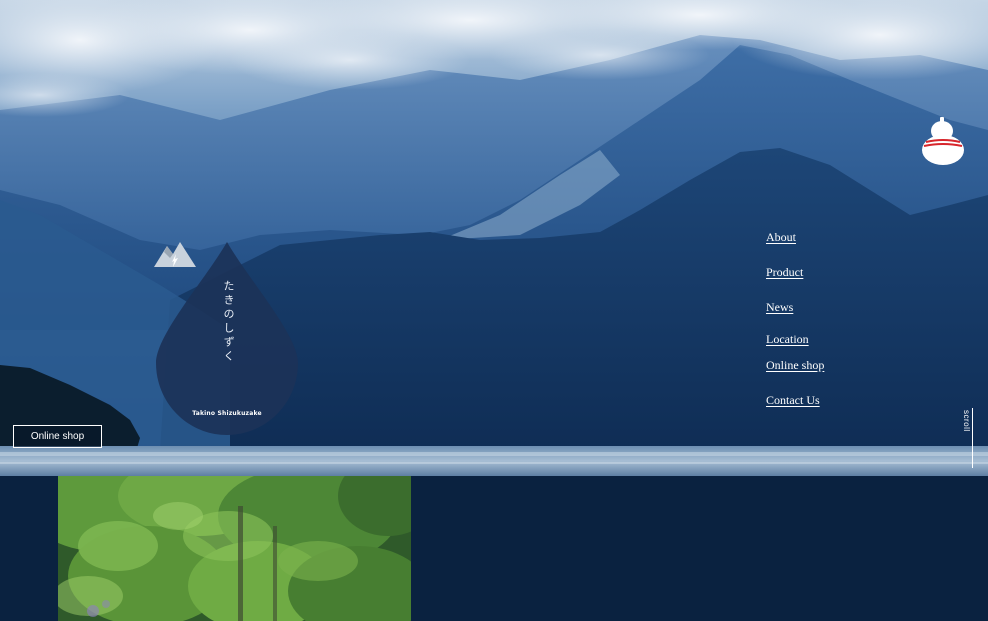 The width and height of the screenshot is (988, 621). What do you see at coordinates (943, 142) in the screenshot?
I see `gourd-icon` at bounding box center [943, 142].